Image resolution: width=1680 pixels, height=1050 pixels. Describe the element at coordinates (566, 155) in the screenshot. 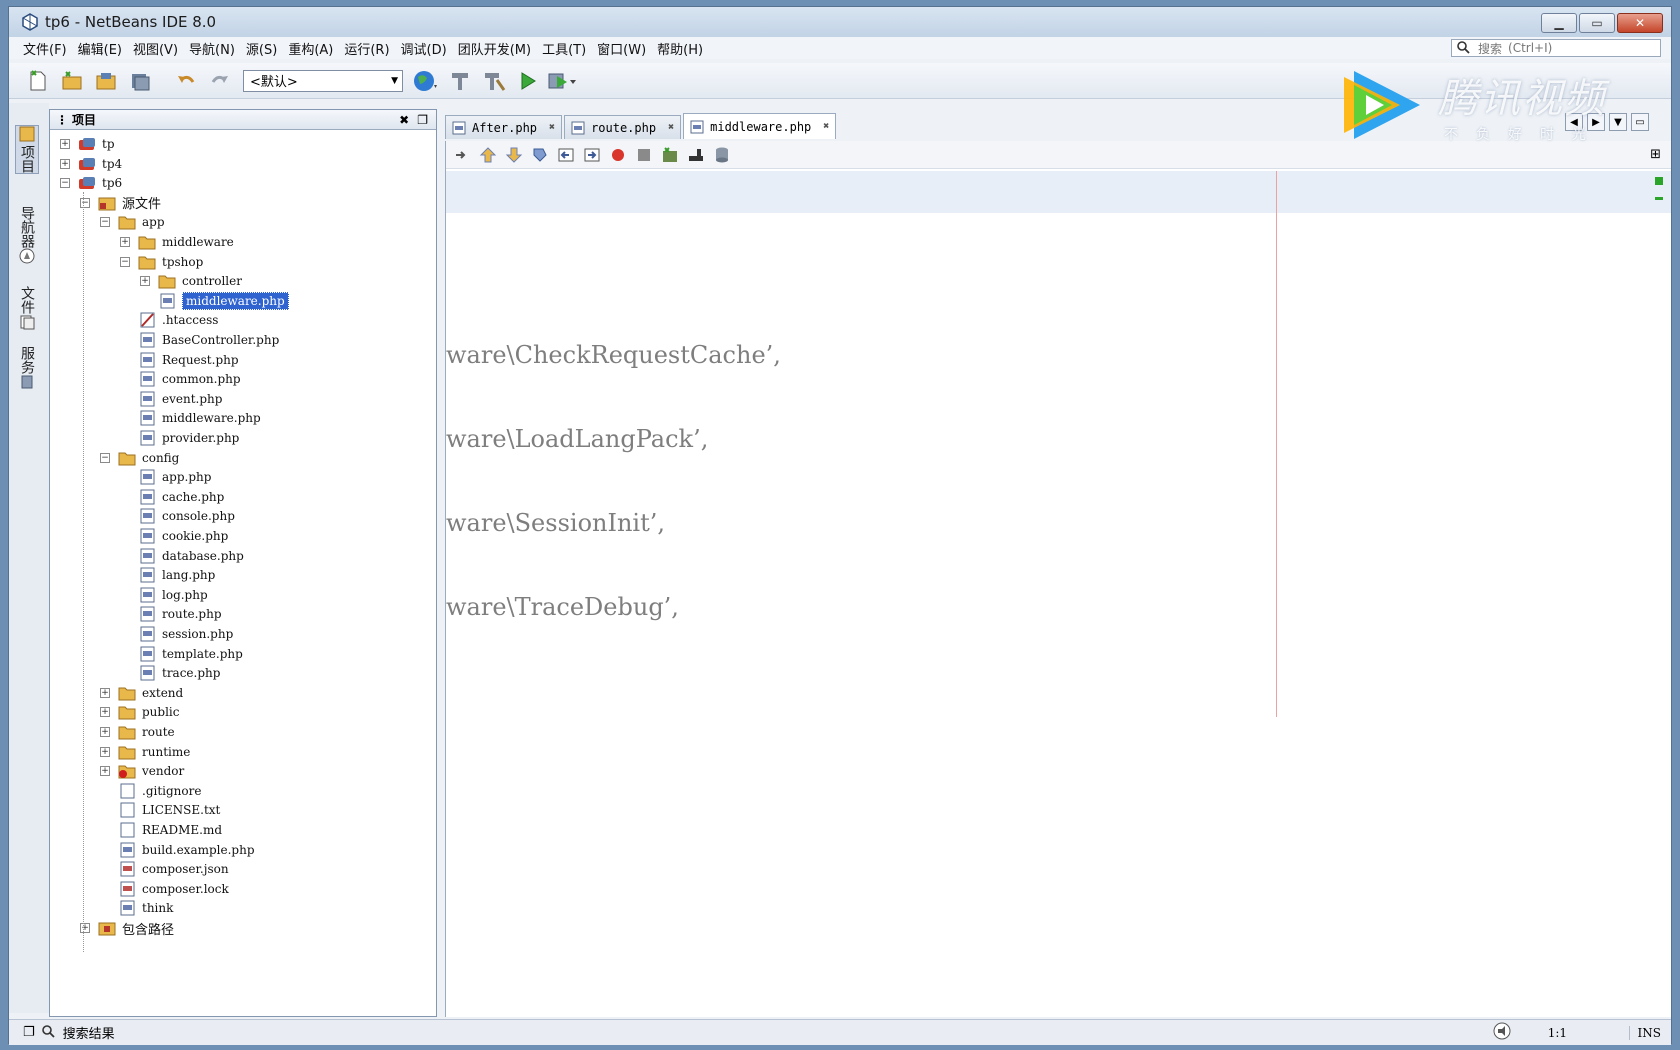

I see `shift-left-icon` at that location.